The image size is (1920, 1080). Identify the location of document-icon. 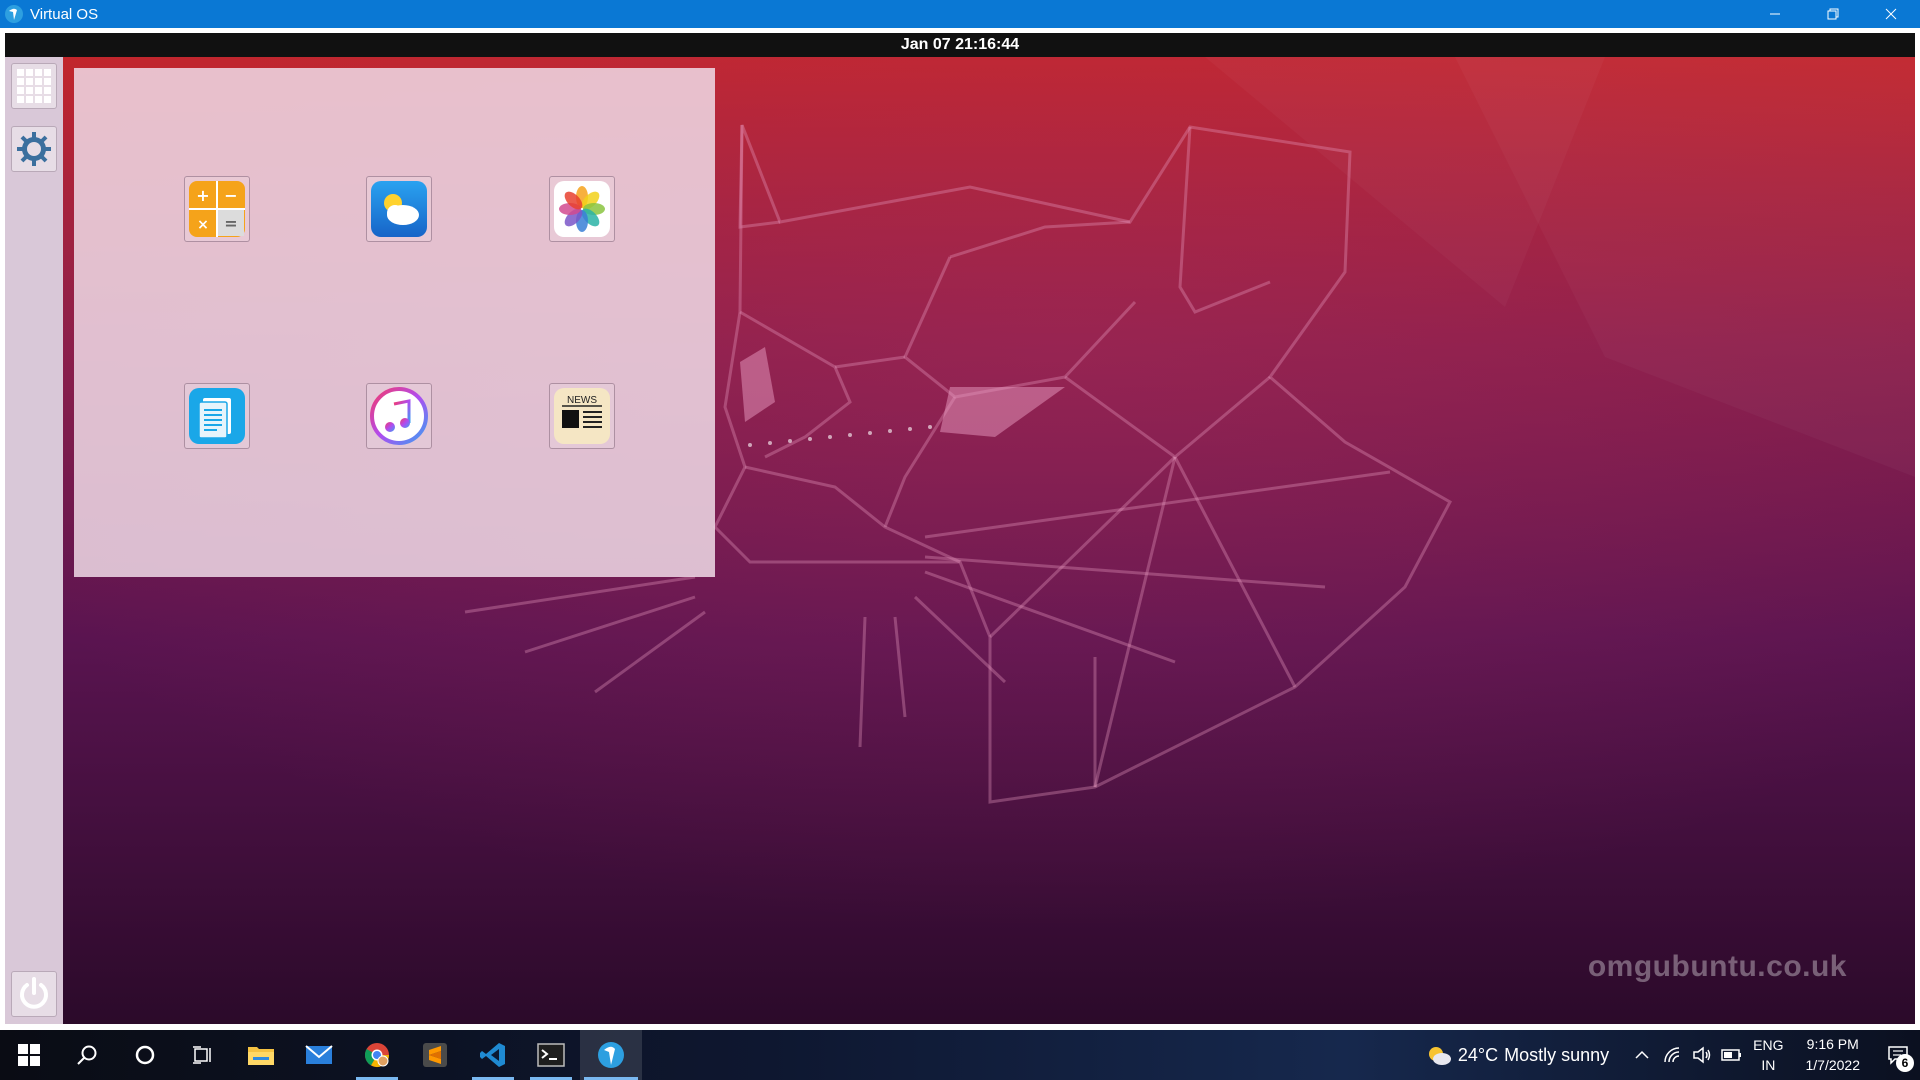
(217, 416).